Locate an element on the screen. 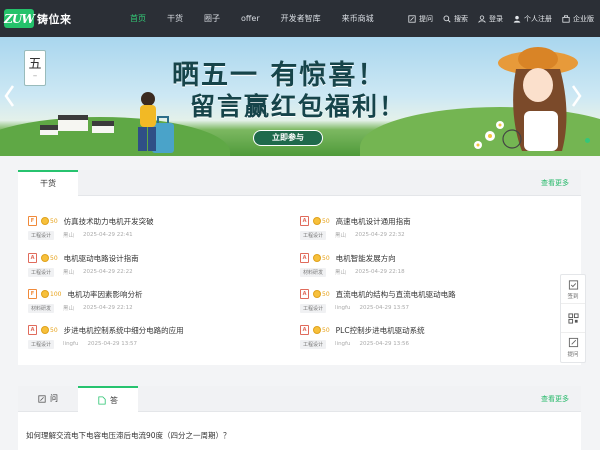  ganhuo-section-header: 干货 查看更多 is located at coordinates (299, 183).